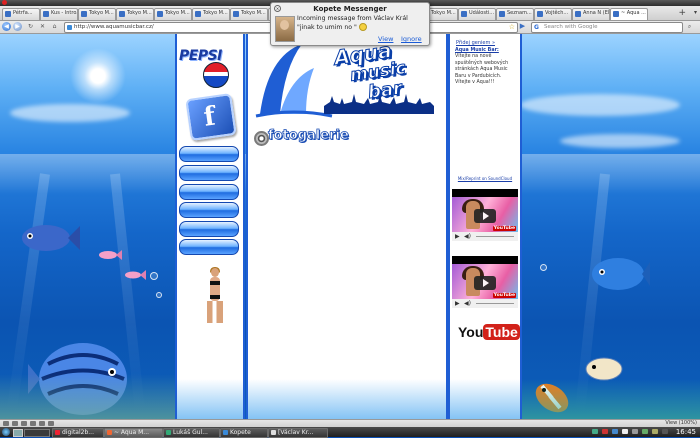 The width and height of the screenshot is (700, 438). What do you see at coordinates (570, 27) in the screenshot?
I see `search-placeholder: Search with Google` at bounding box center [570, 27].